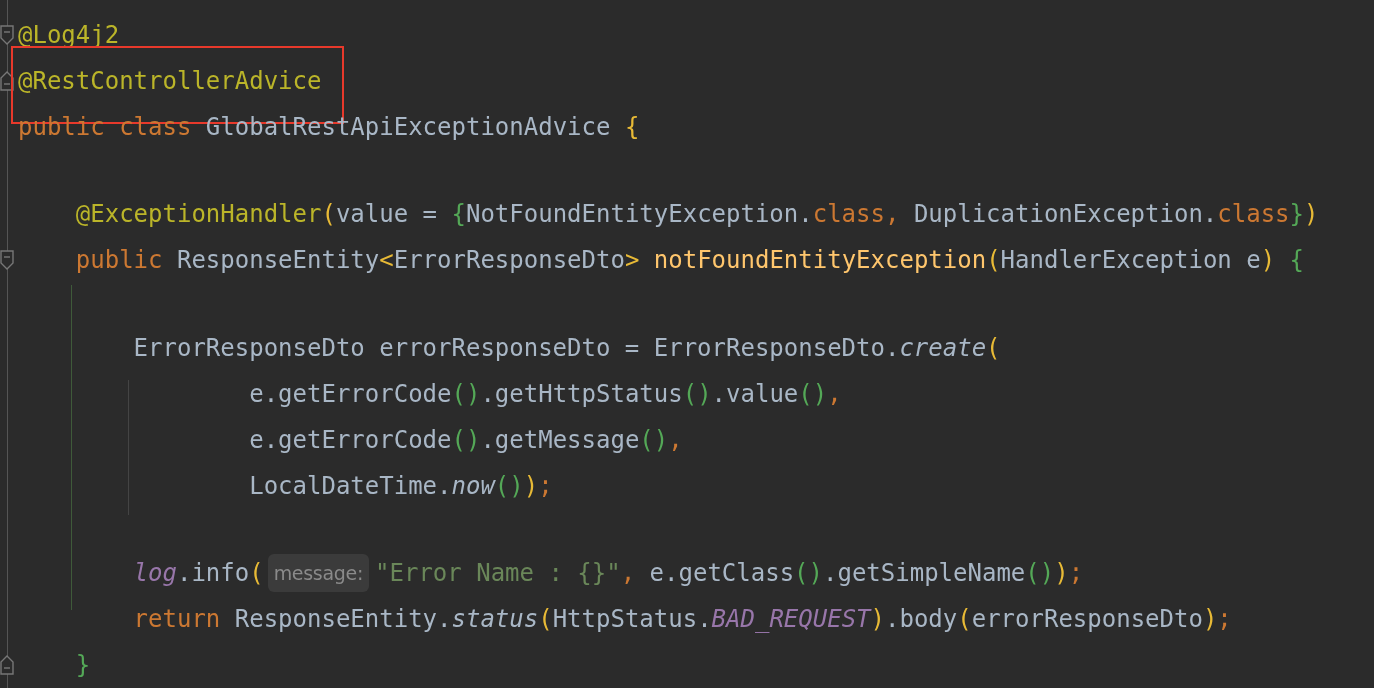 The height and width of the screenshot is (688, 1374). What do you see at coordinates (466, 440) in the screenshot?
I see `code-text: e.getErrorCode().getMessage(),` at bounding box center [466, 440].